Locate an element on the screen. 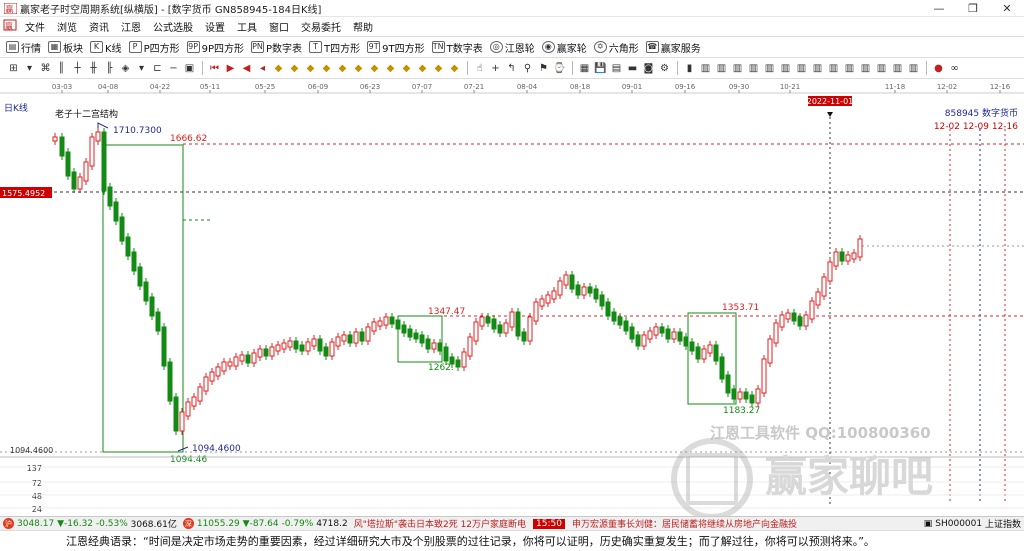 Image resolution: width=1024 pixels, height=551 pixels. picture-icon: ▦ is located at coordinates (584, 68).